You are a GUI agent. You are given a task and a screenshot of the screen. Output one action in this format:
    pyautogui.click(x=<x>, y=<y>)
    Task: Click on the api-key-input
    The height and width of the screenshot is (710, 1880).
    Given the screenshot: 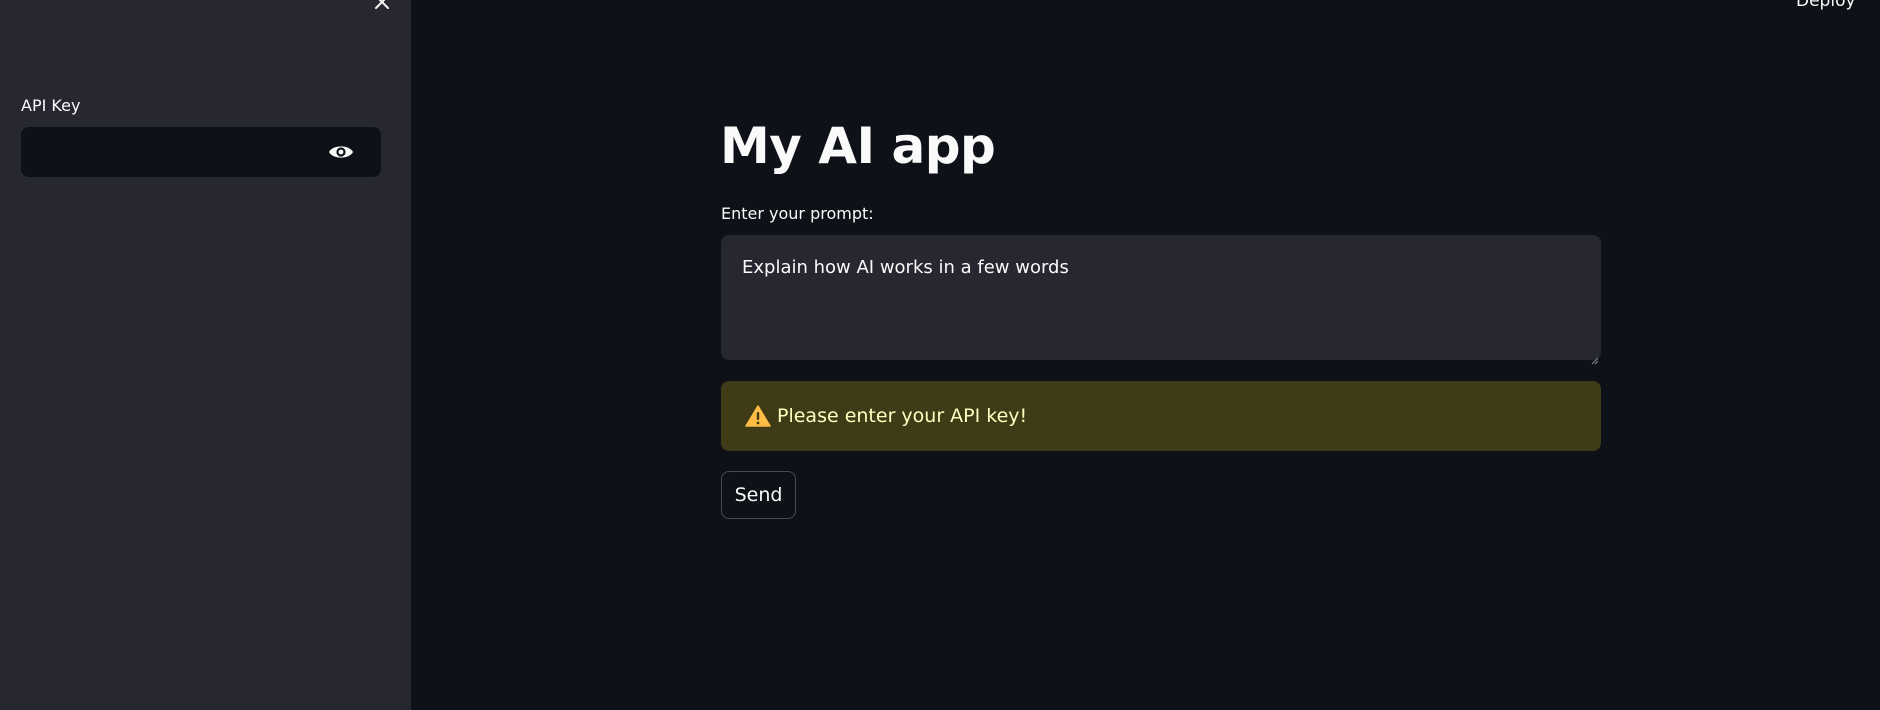 What is the action you would take?
    pyautogui.click(x=171, y=152)
    